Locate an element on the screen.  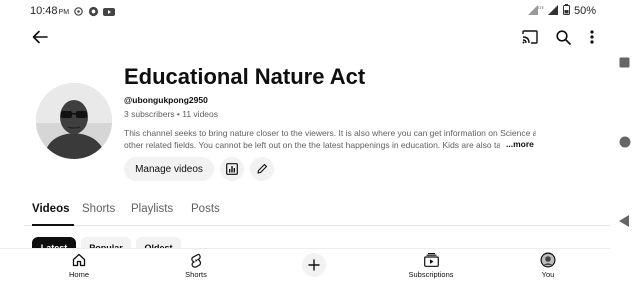
channel-tabs: Videos Shorts Playlists Posts is located at coordinates (317, 211).